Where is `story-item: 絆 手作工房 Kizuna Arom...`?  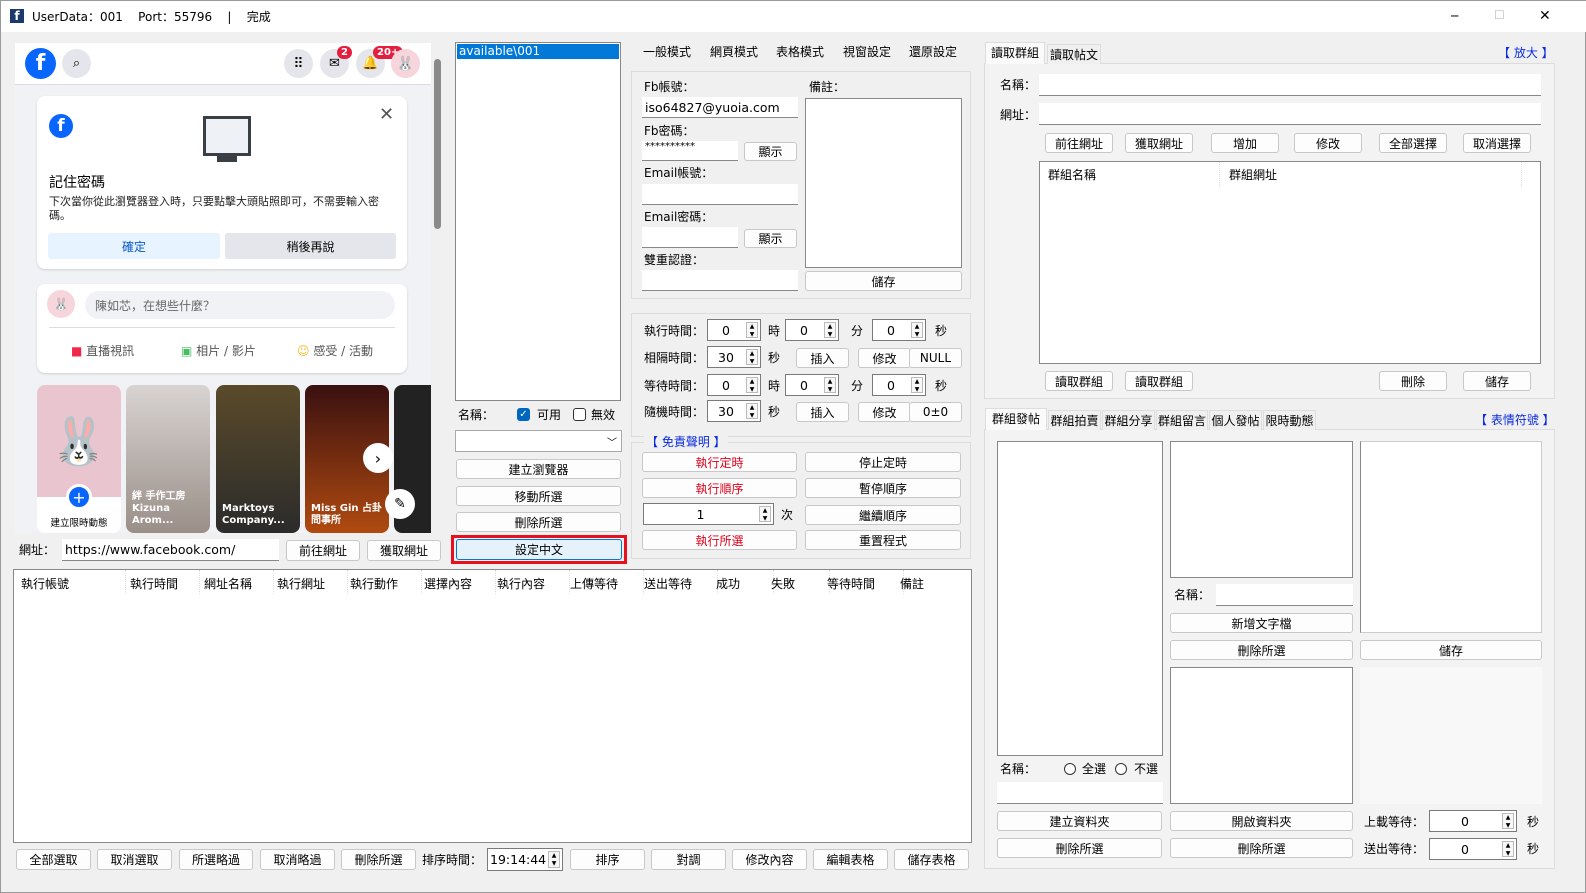 story-item: 絆 手作工房 Kizuna Arom... is located at coordinates (168, 459).